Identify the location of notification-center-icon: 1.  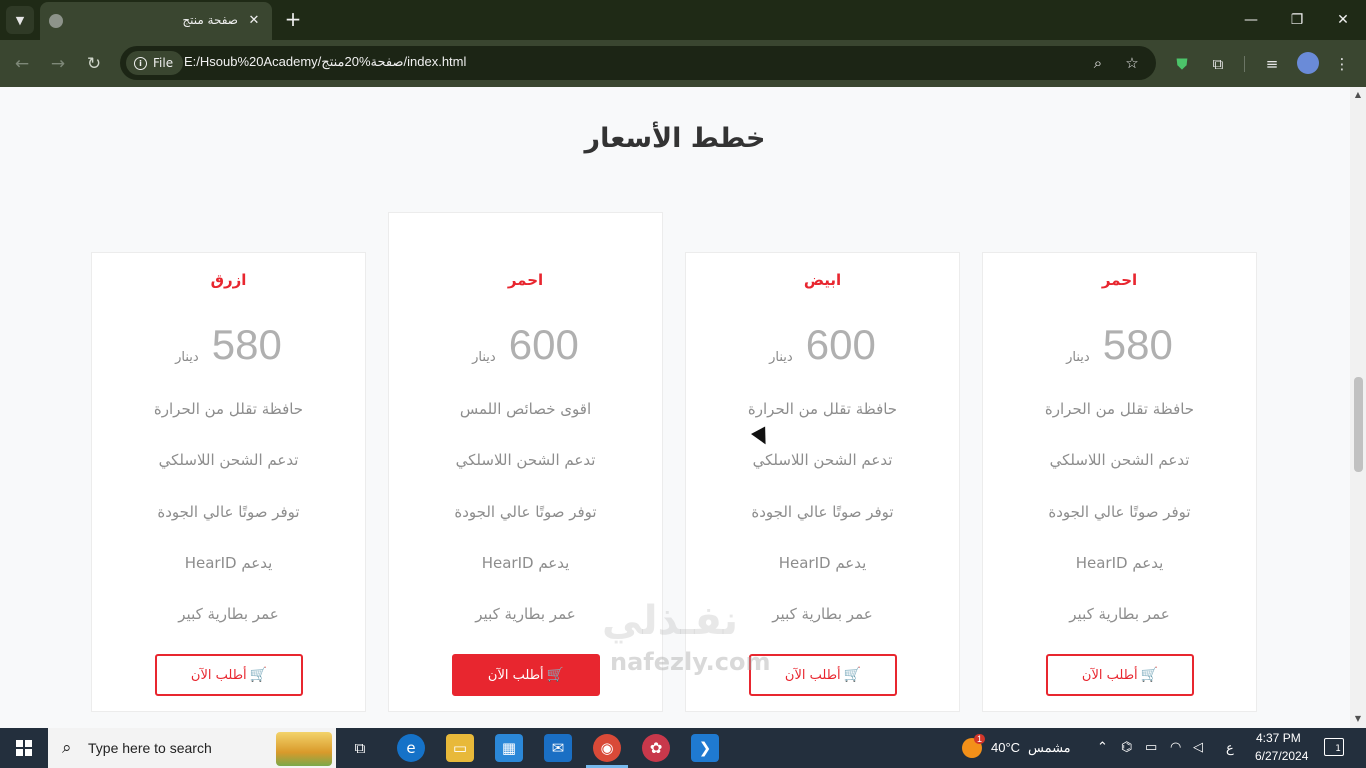
(1334, 747).